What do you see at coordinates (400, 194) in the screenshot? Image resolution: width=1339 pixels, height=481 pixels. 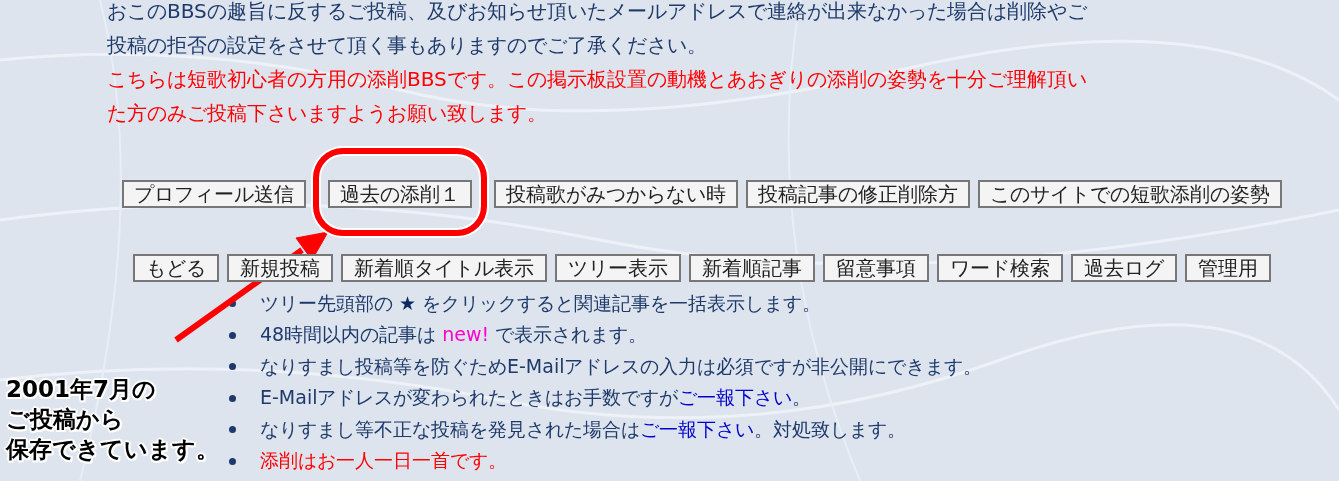 I see `nav-button: 過去の添削１` at bounding box center [400, 194].